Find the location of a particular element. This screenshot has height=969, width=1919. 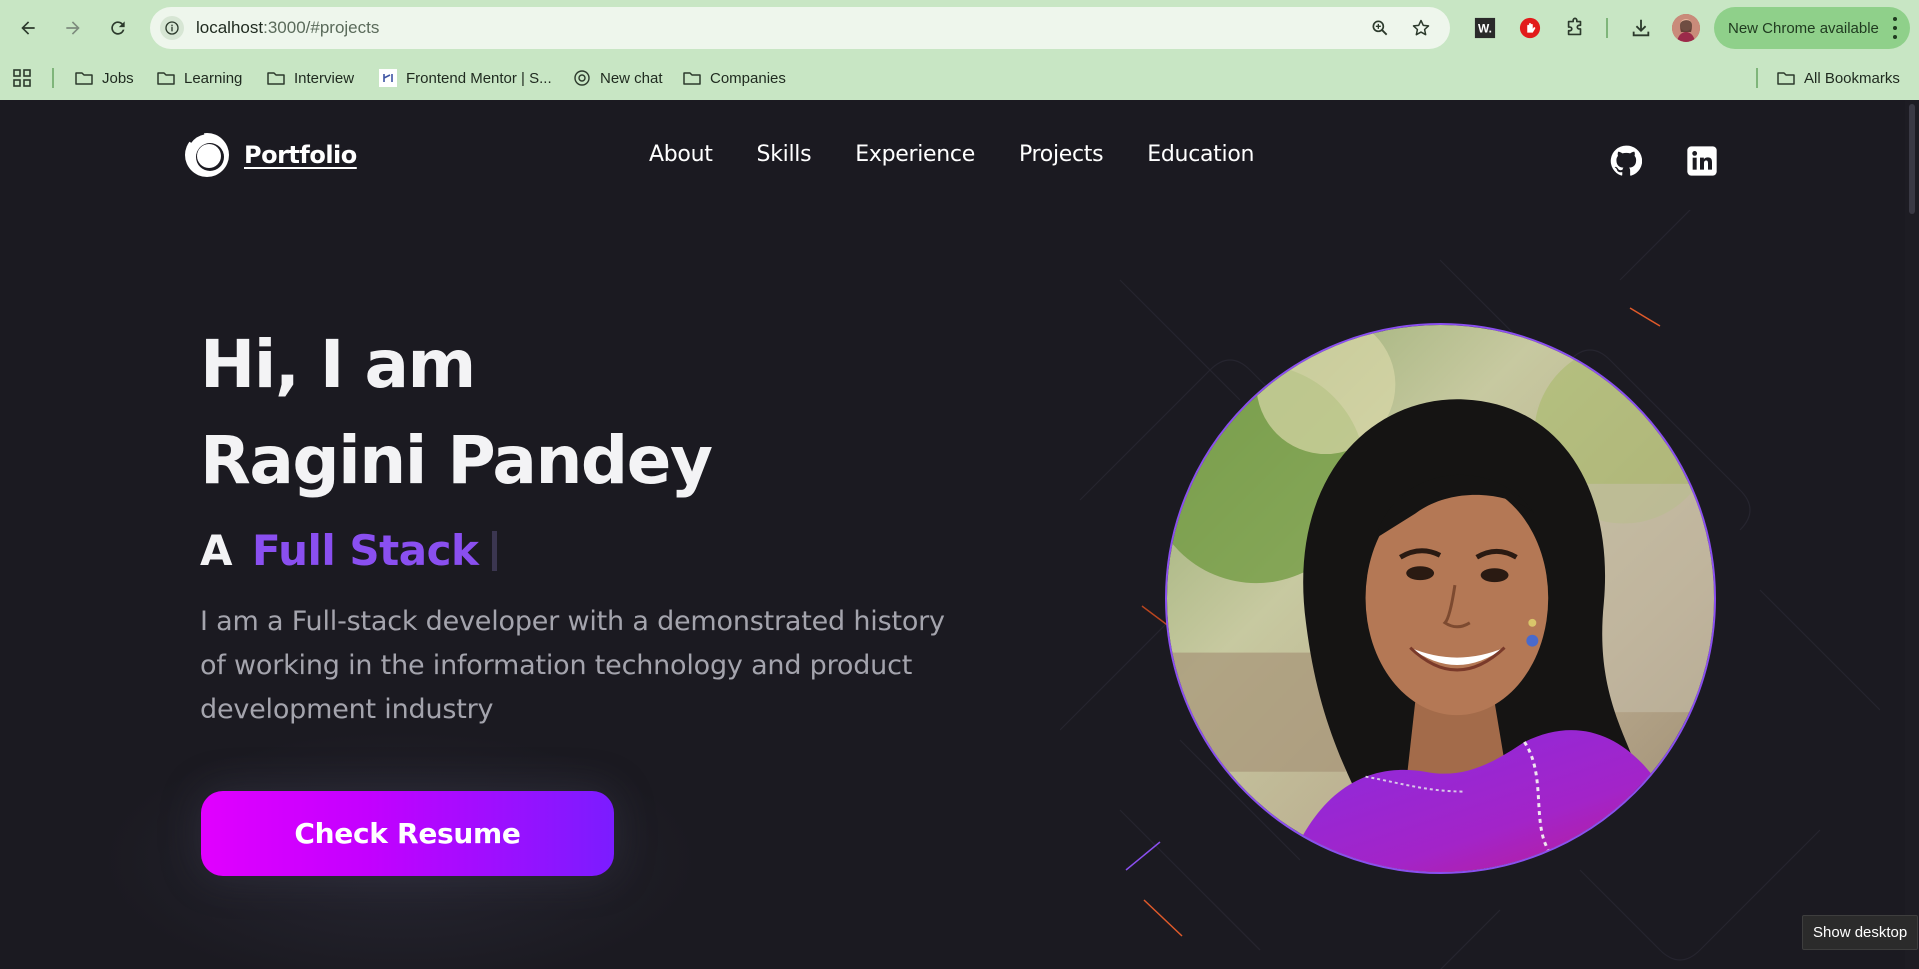

bookmark-learning: Learning is located at coordinates (199, 78).